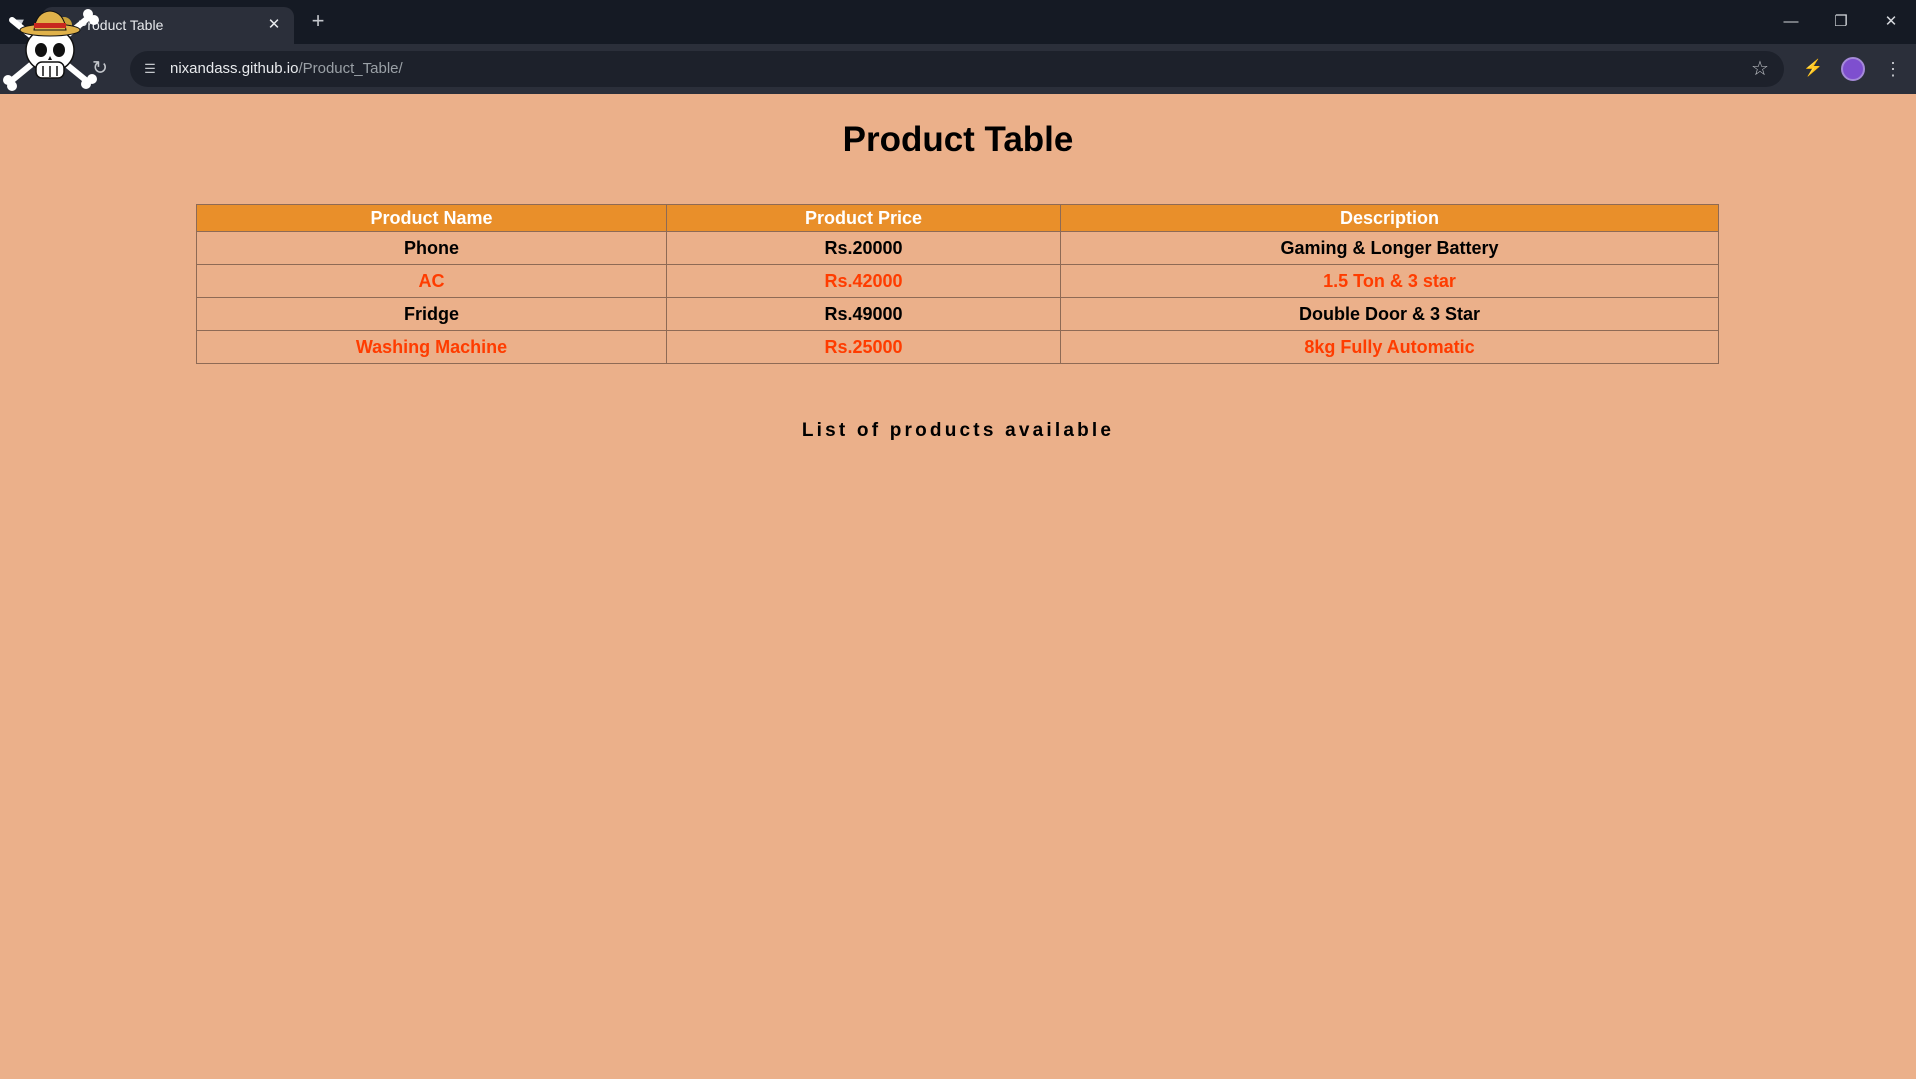 This screenshot has height=1079, width=1916. I want to click on cell-description: Gaming & Longer Battery, so click(1389, 248).